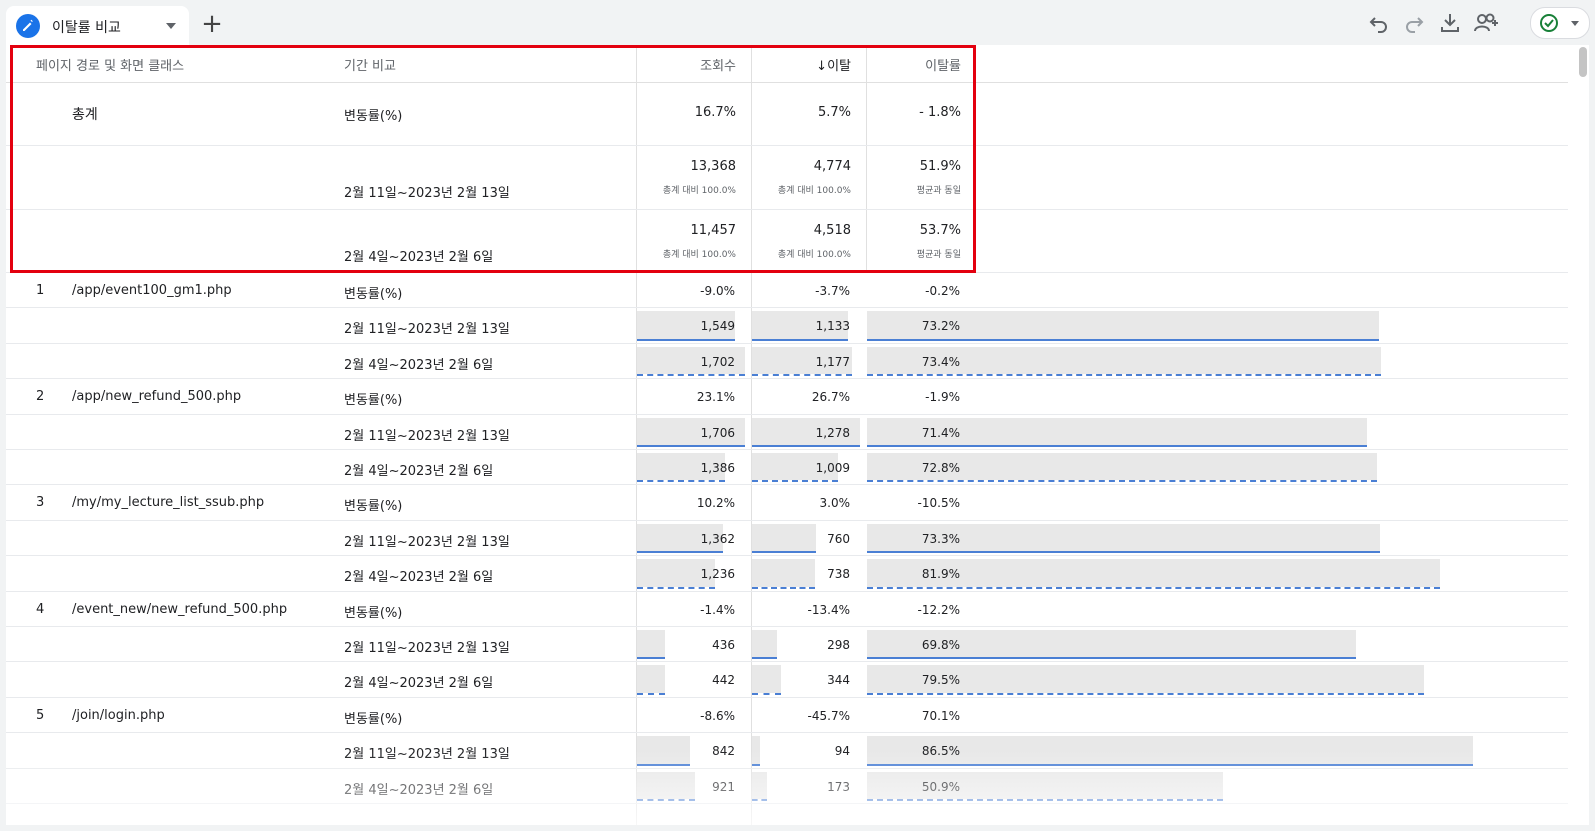  What do you see at coordinates (787, 751) in the screenshot?
I see `table-row: 2월 11일~2023년 2월 13일 842 94 86.5%` at bounding box center [787, 751].